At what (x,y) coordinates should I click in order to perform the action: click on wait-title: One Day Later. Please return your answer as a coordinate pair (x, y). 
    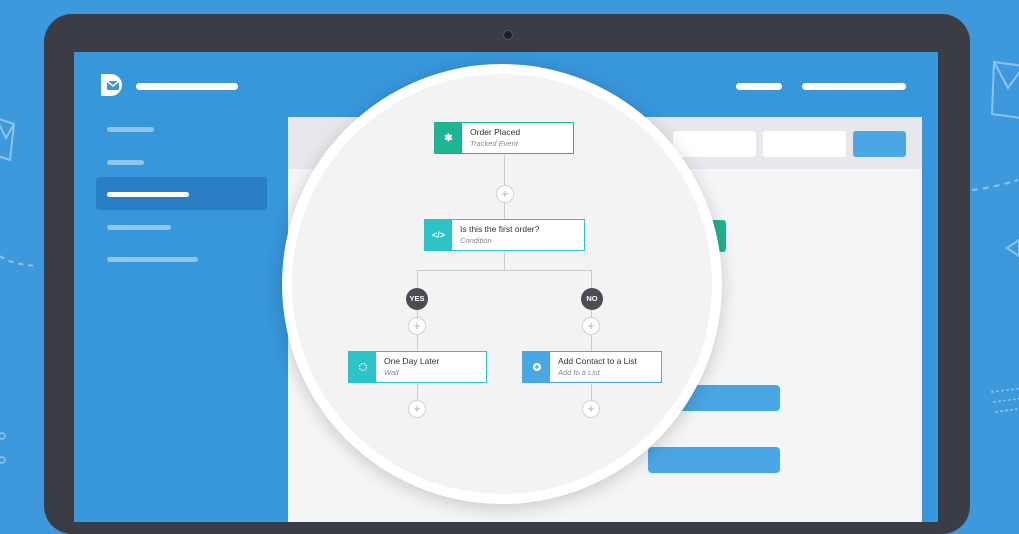
    Looking at the image, I should click on (412, 361).